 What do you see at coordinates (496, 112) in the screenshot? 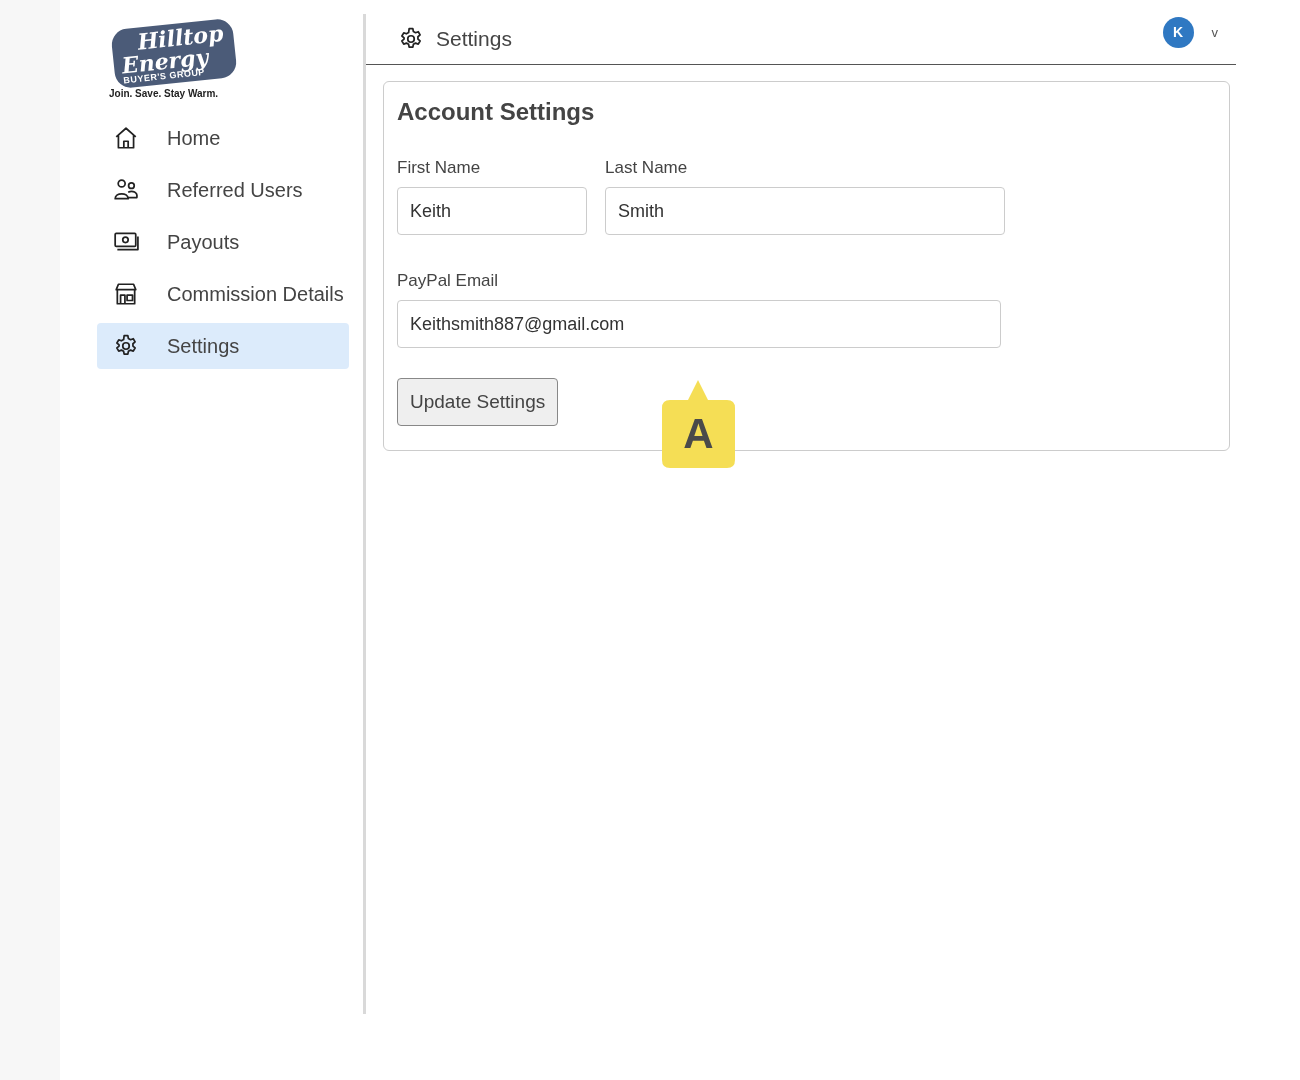
I see `card-title: Account Settings` at bounding box center [496, 112].